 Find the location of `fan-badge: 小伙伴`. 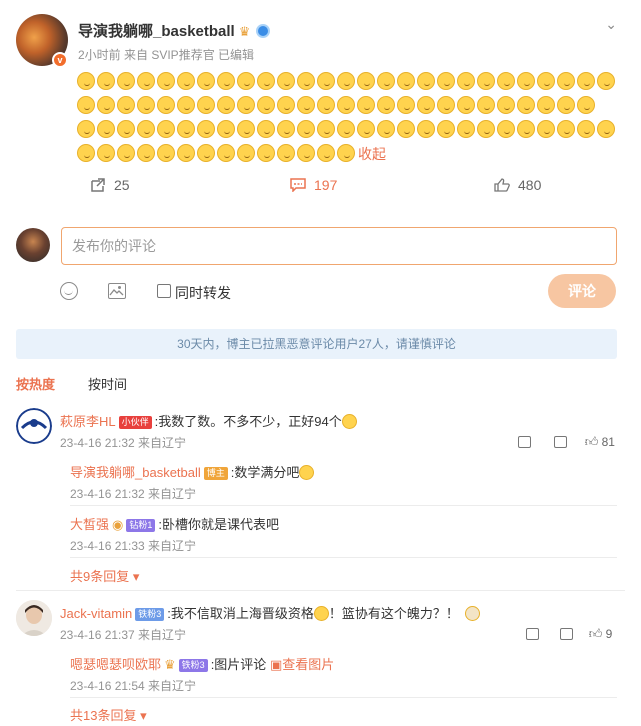

fan-badge: 小伙伴 is located at coordinates (135, 422).